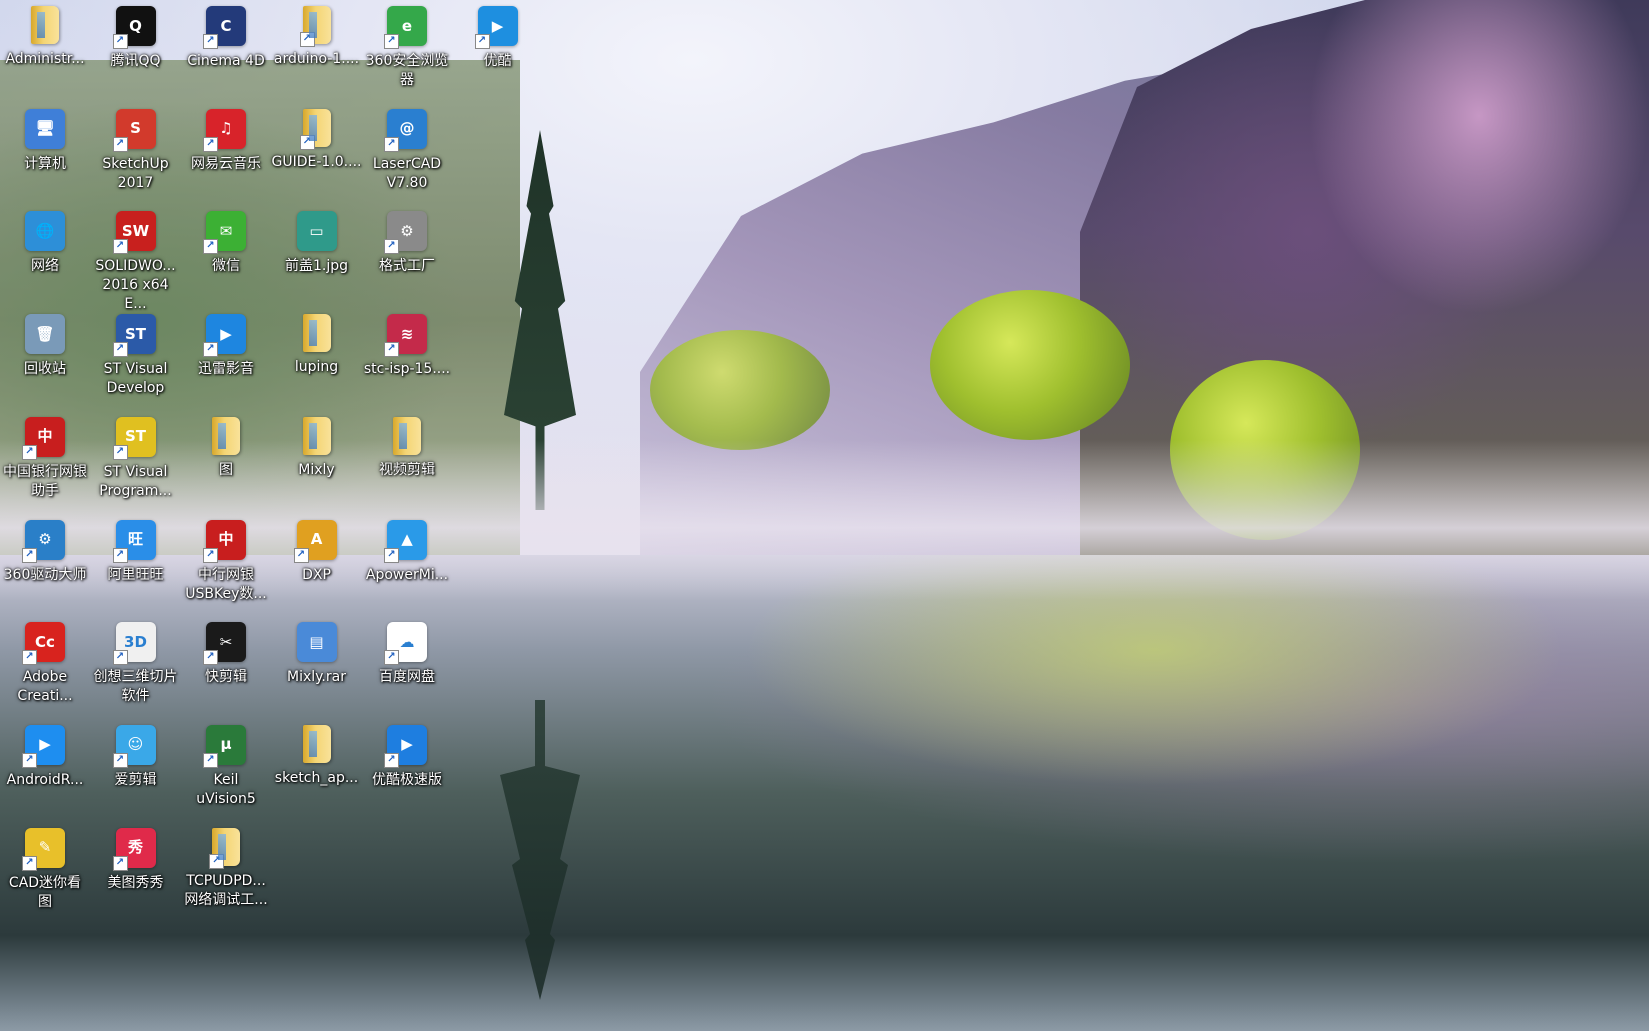 This screenshot has height=1031, width=1649. Describe the element at coordinates (45, 574) in the screenshot. I see `desktop-icon-label: 360驱动大师` at that location.